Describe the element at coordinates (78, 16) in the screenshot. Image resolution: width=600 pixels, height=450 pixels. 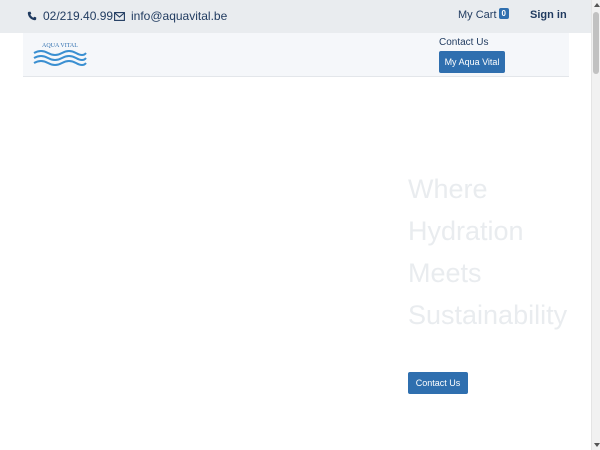
I see `phone-number: 02/219.40.99` at that location.